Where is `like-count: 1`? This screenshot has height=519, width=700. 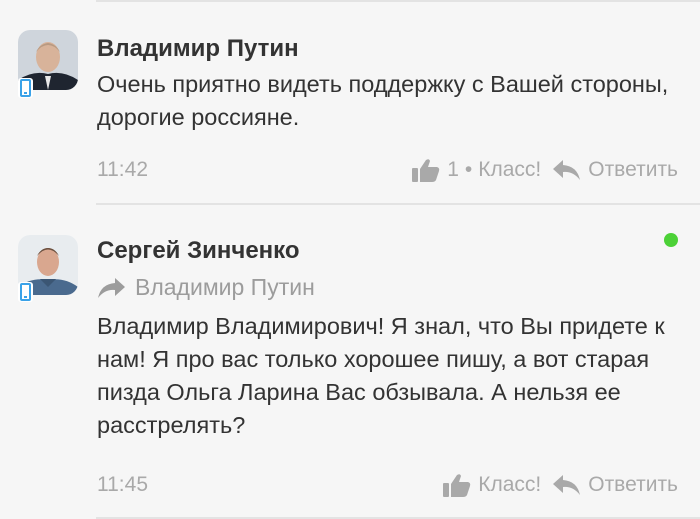
like-count: 1 is located at coordinates (453, 169).